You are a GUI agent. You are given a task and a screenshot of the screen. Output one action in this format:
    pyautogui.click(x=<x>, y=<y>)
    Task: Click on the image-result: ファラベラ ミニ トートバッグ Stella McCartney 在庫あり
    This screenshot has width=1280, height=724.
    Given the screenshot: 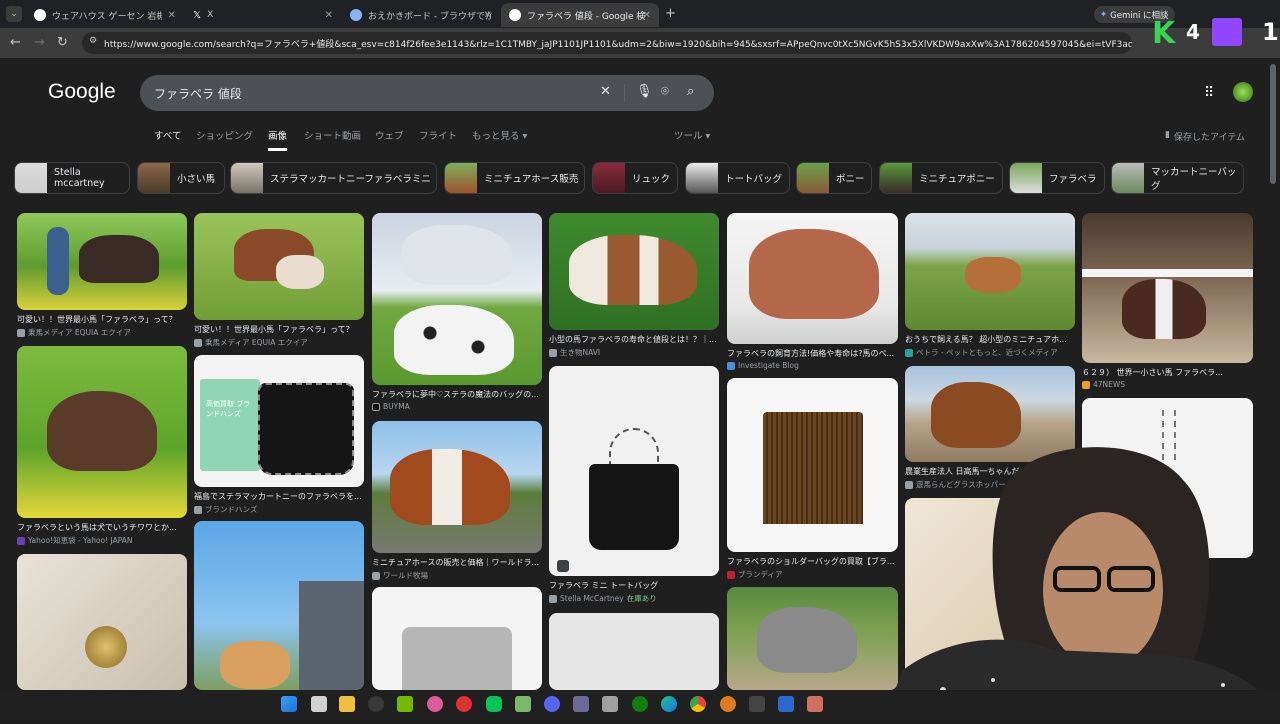 What is the action you would take?
    pyautogui.click(x=634, y=485)
    